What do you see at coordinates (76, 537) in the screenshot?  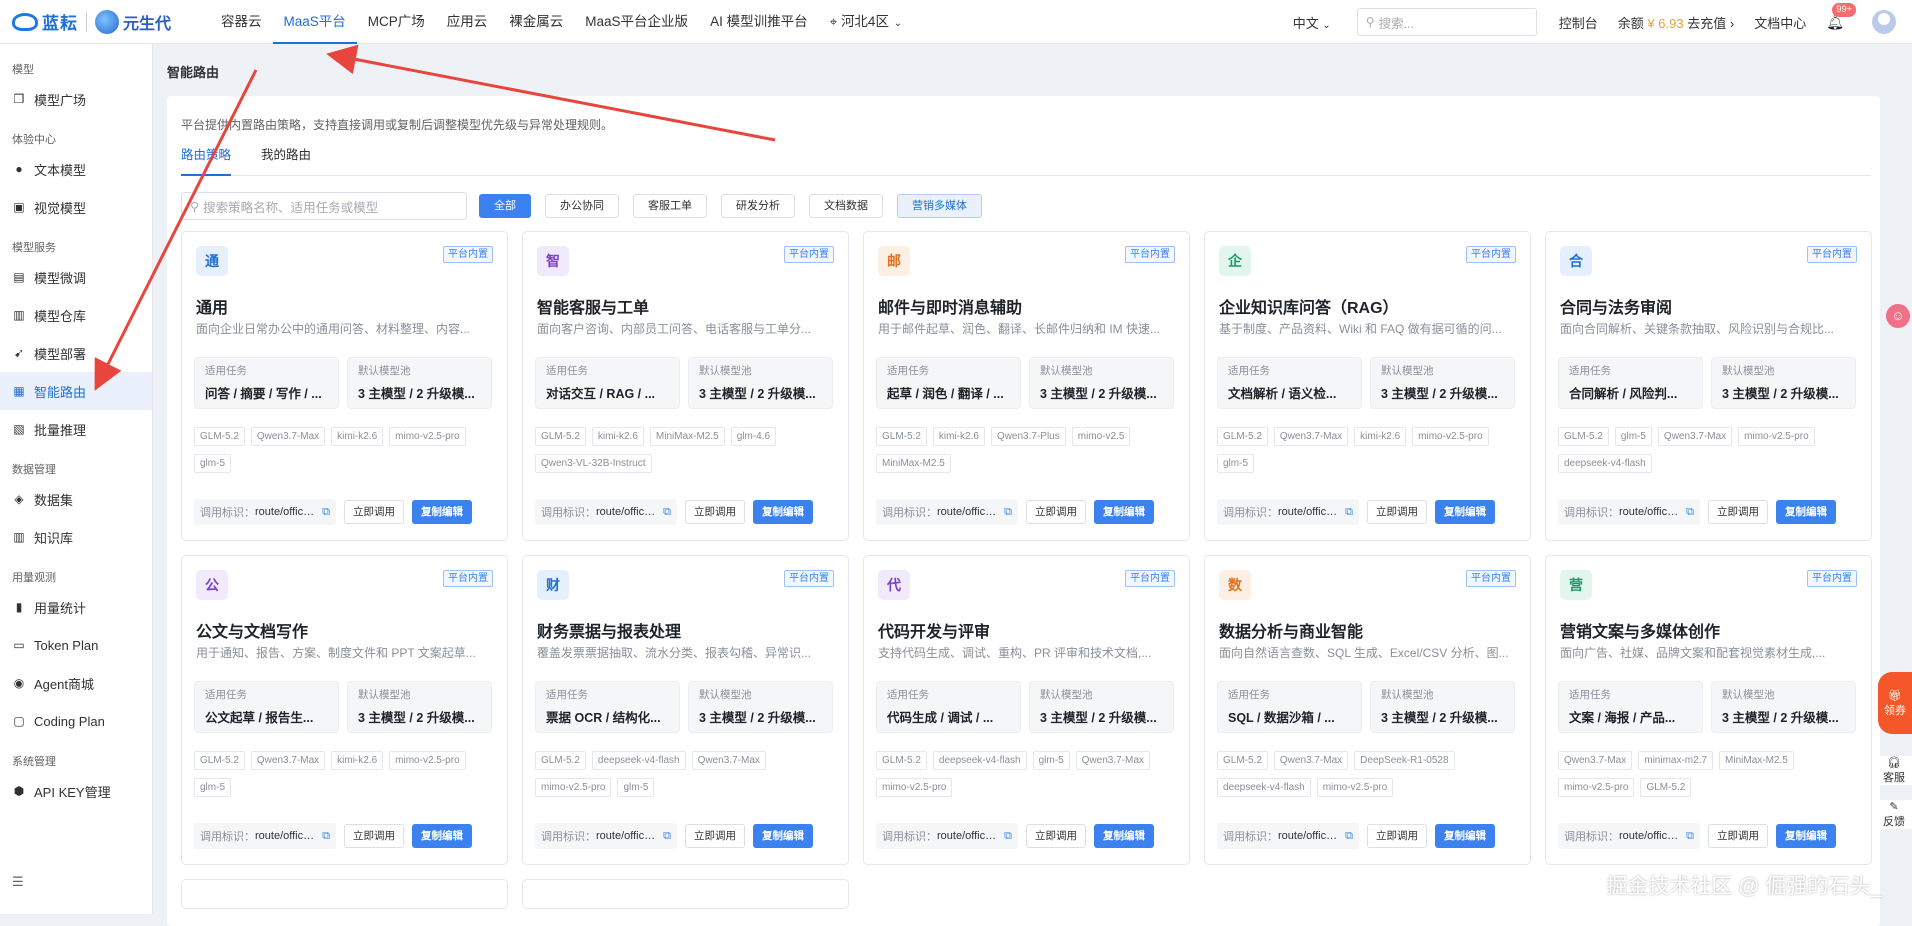 I see `sidebar-item-book: ▥知识库` at bounding box center [76, 537].